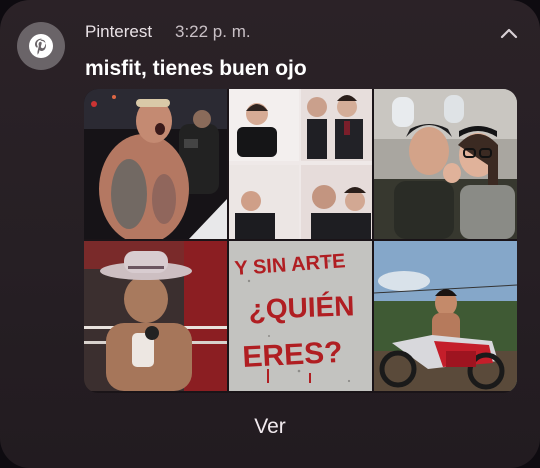  What do you see at coordinates (301, 307) in the screenshot?
I see `graffiti-line-2: ¿QUIÉN` at bounding box center [301, 307].